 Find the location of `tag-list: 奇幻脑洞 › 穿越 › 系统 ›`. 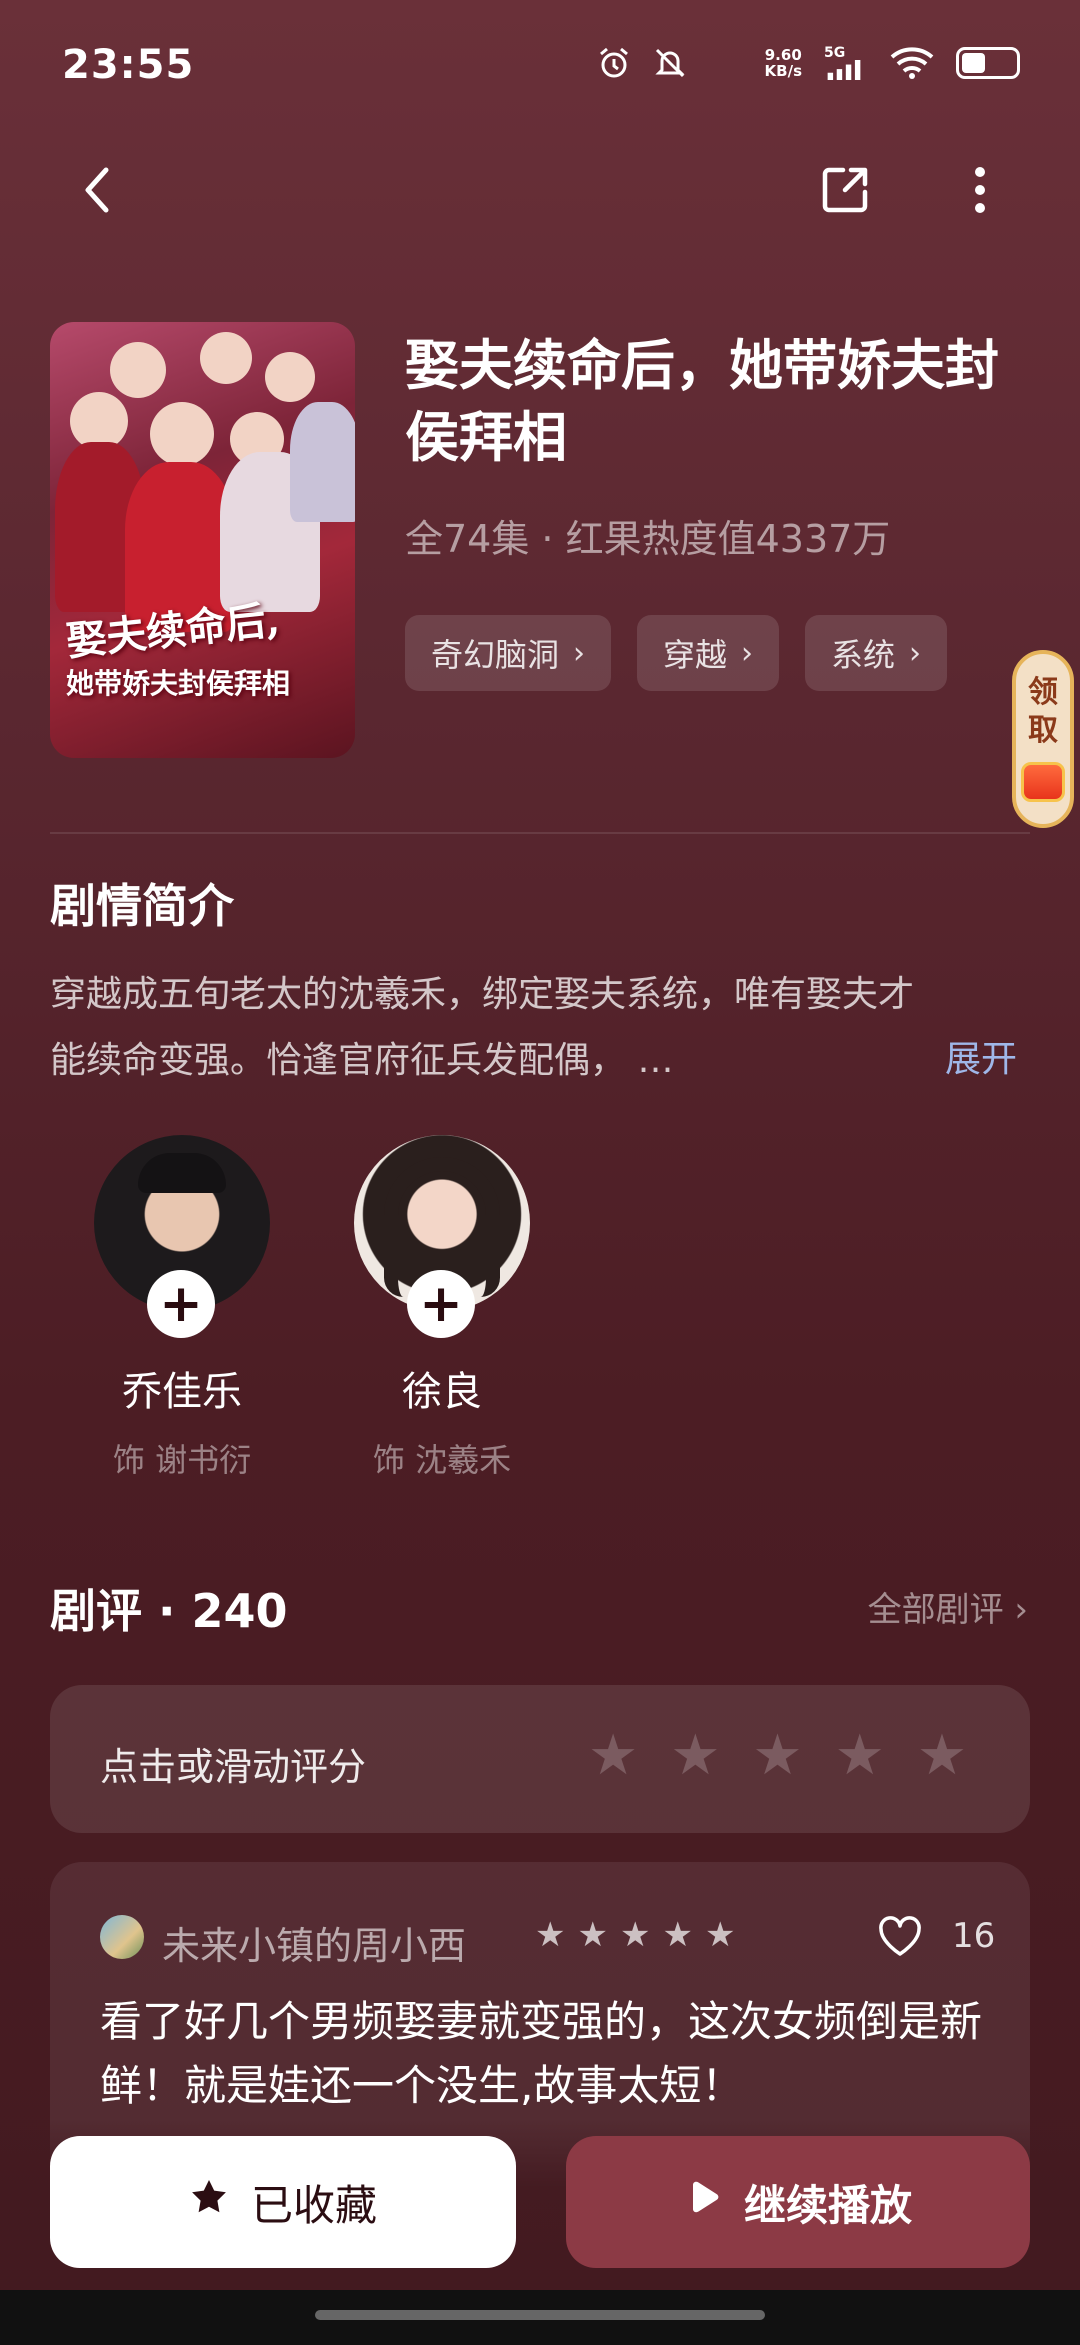

tag-list: 奇幻脑洞 › 穿越 › 系统 › is located at coordinates (676, 653).